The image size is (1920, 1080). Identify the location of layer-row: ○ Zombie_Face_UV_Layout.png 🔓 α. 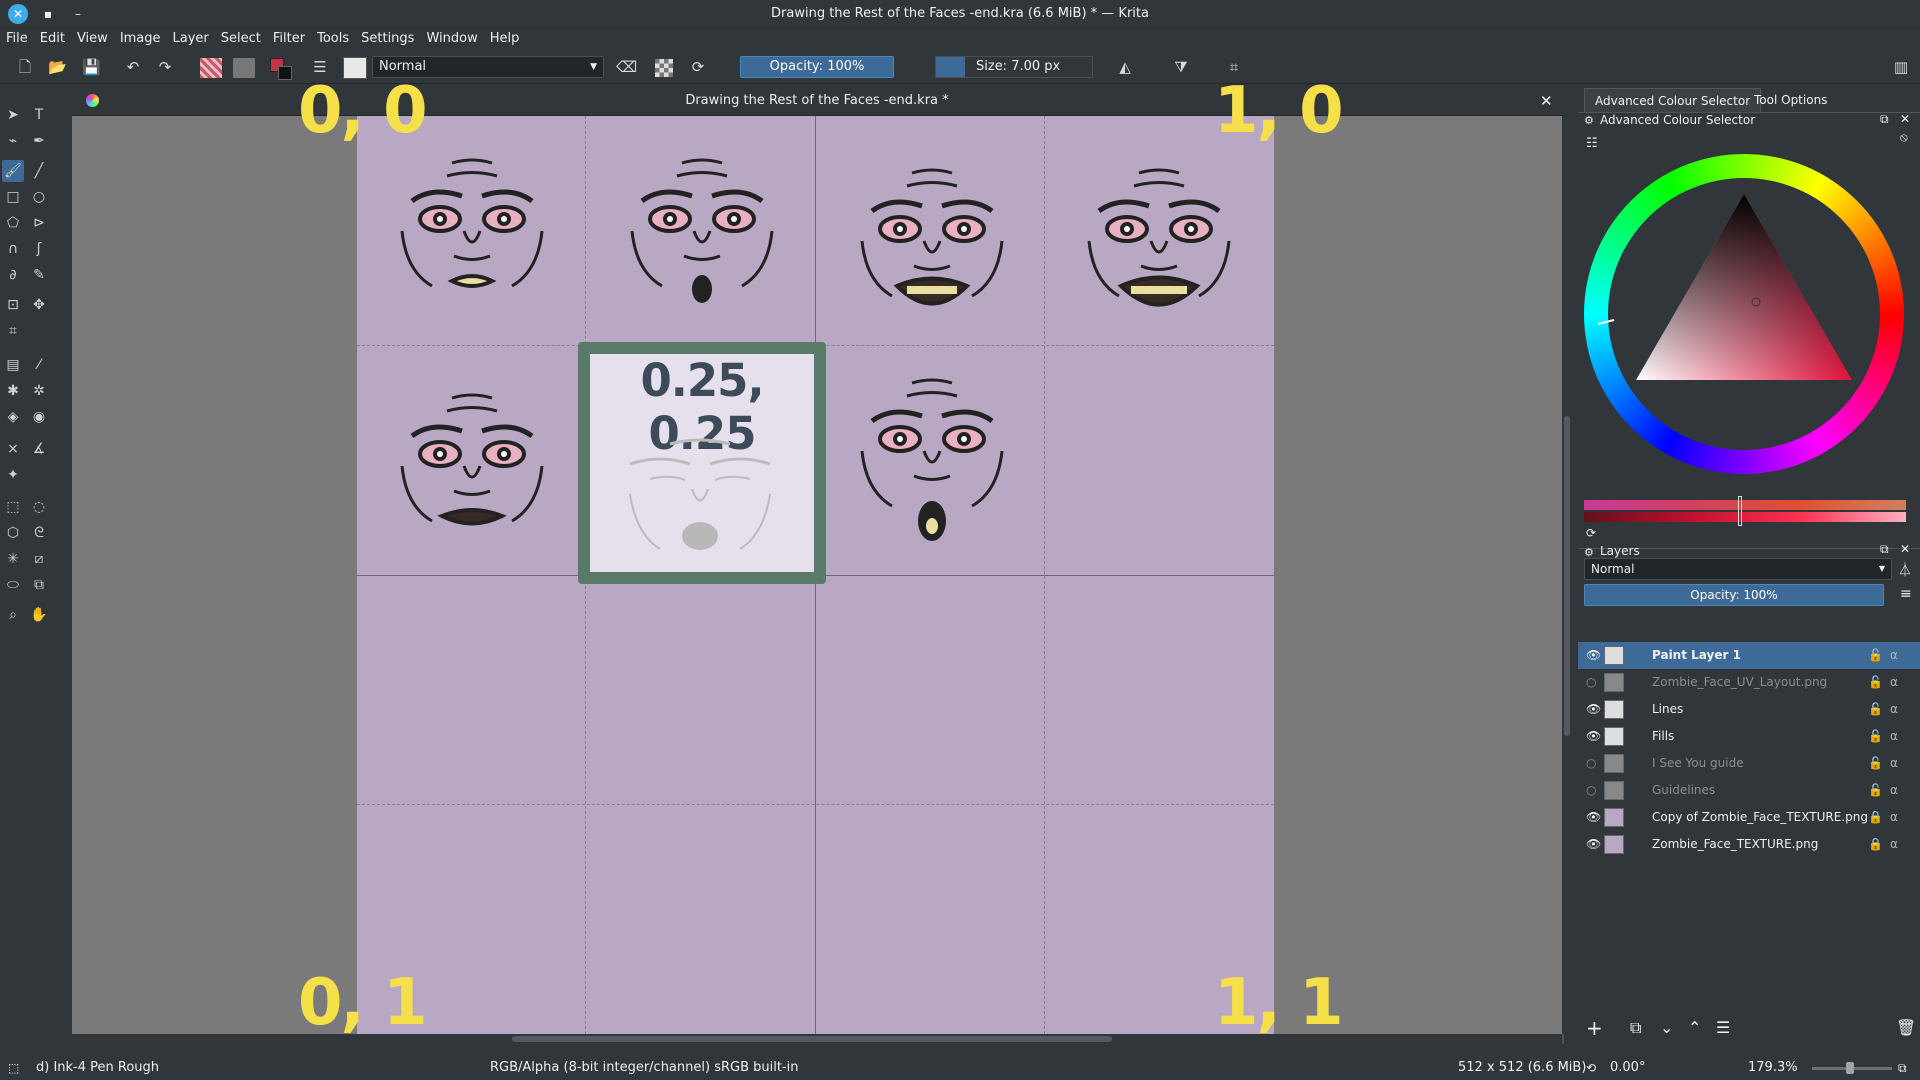
(1749, 682).